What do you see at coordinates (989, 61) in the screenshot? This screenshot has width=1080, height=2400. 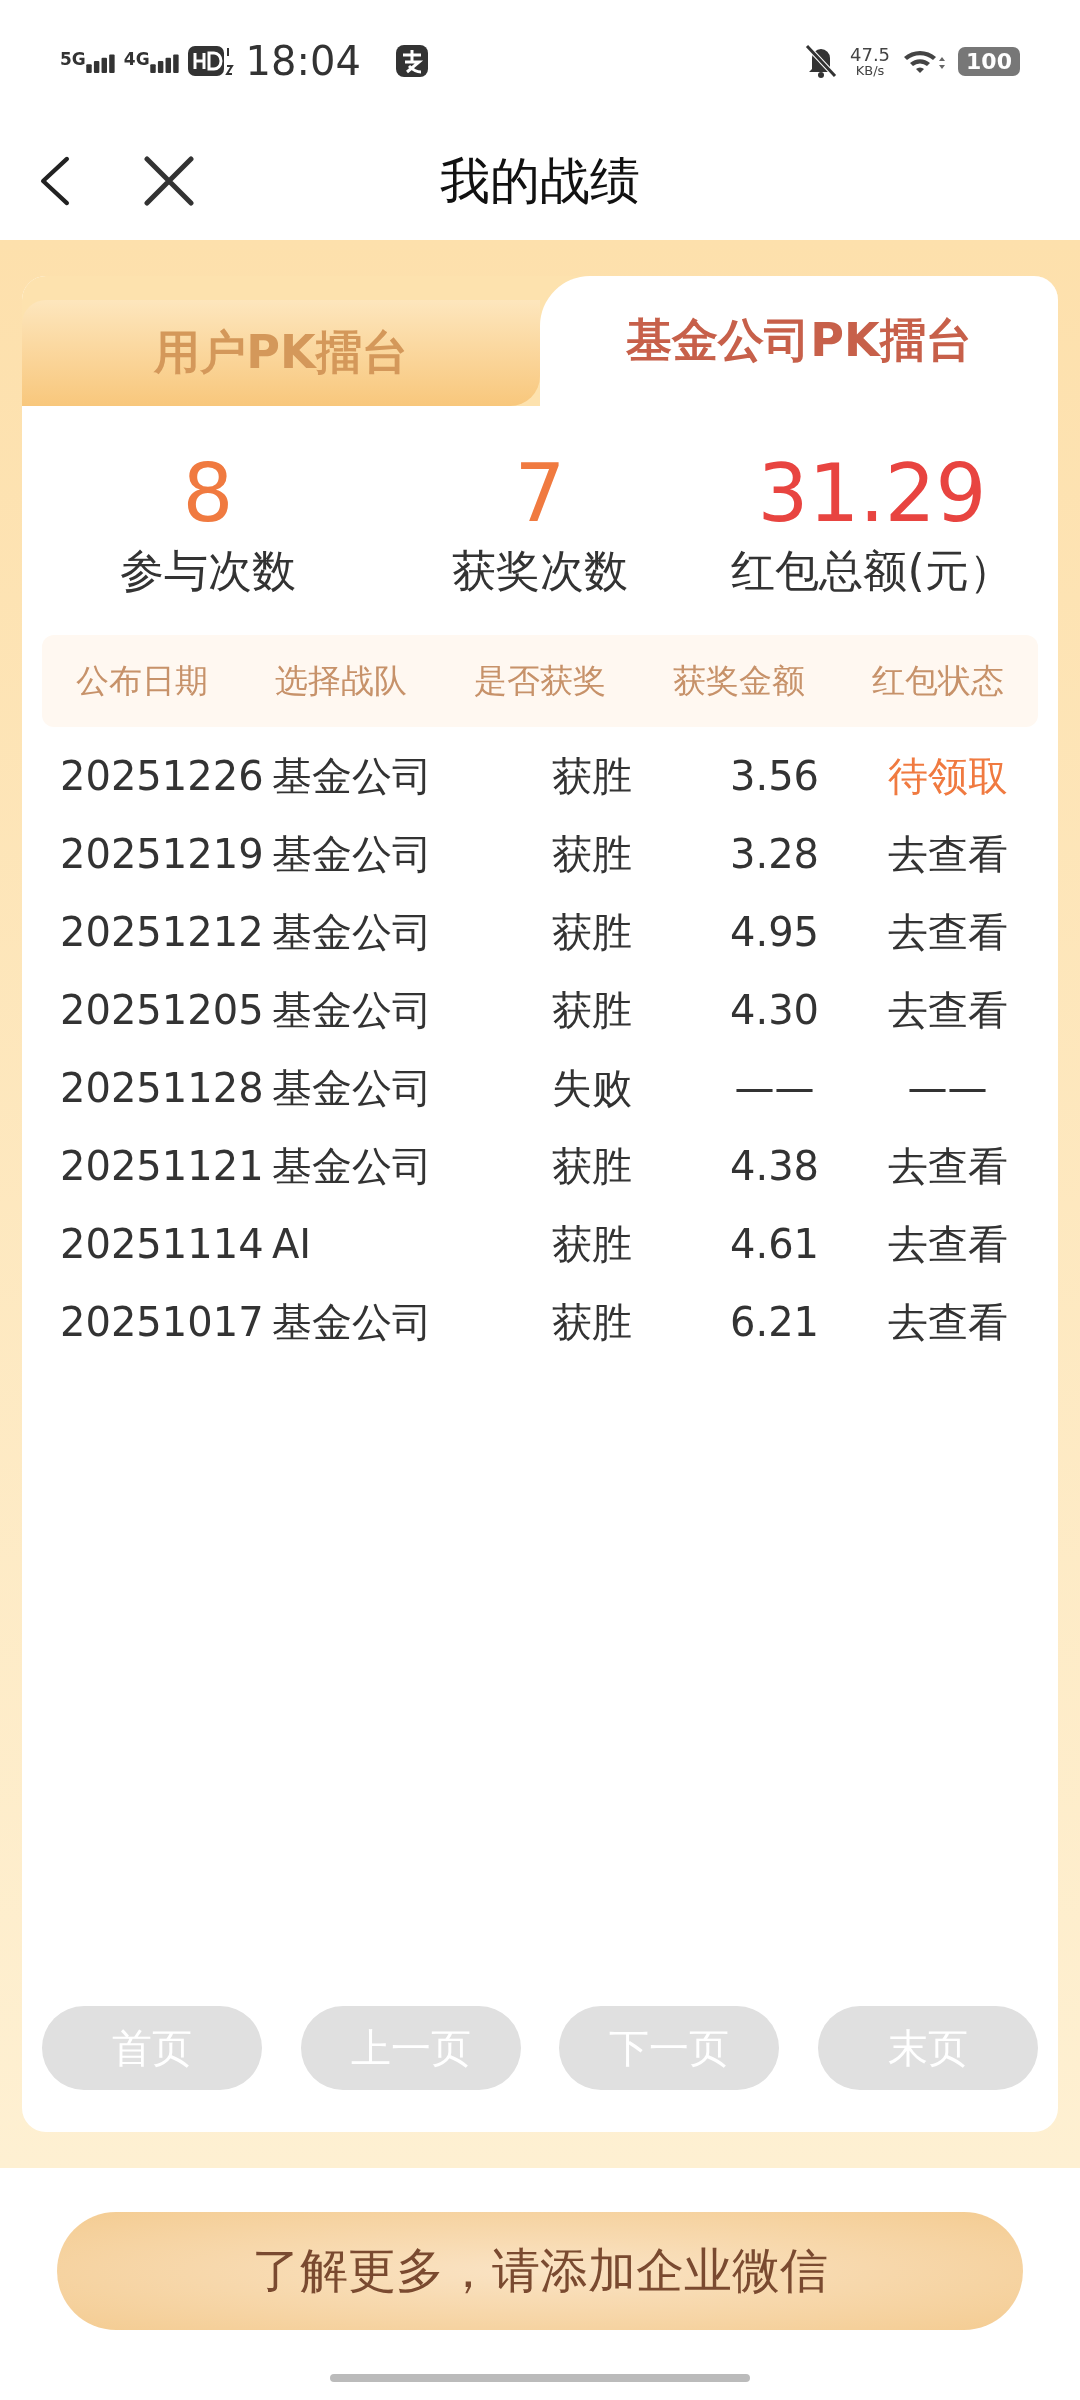 I see `battery-level: 100` at bounding box center [989, 61].